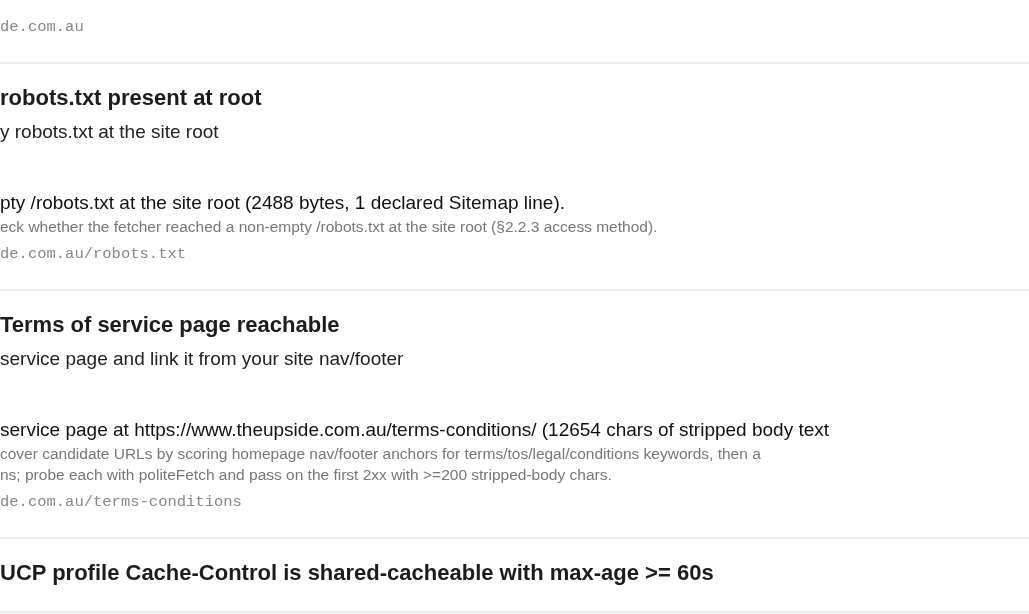 The height and width of the screenshot is (614, 1029). Describe the element at coordinates (329, 227) in the screenshot. I see `method-text: eck whether the fetcher reached a non-empty /robots.txt at the site root (§2.2.3 access method).` at that location.